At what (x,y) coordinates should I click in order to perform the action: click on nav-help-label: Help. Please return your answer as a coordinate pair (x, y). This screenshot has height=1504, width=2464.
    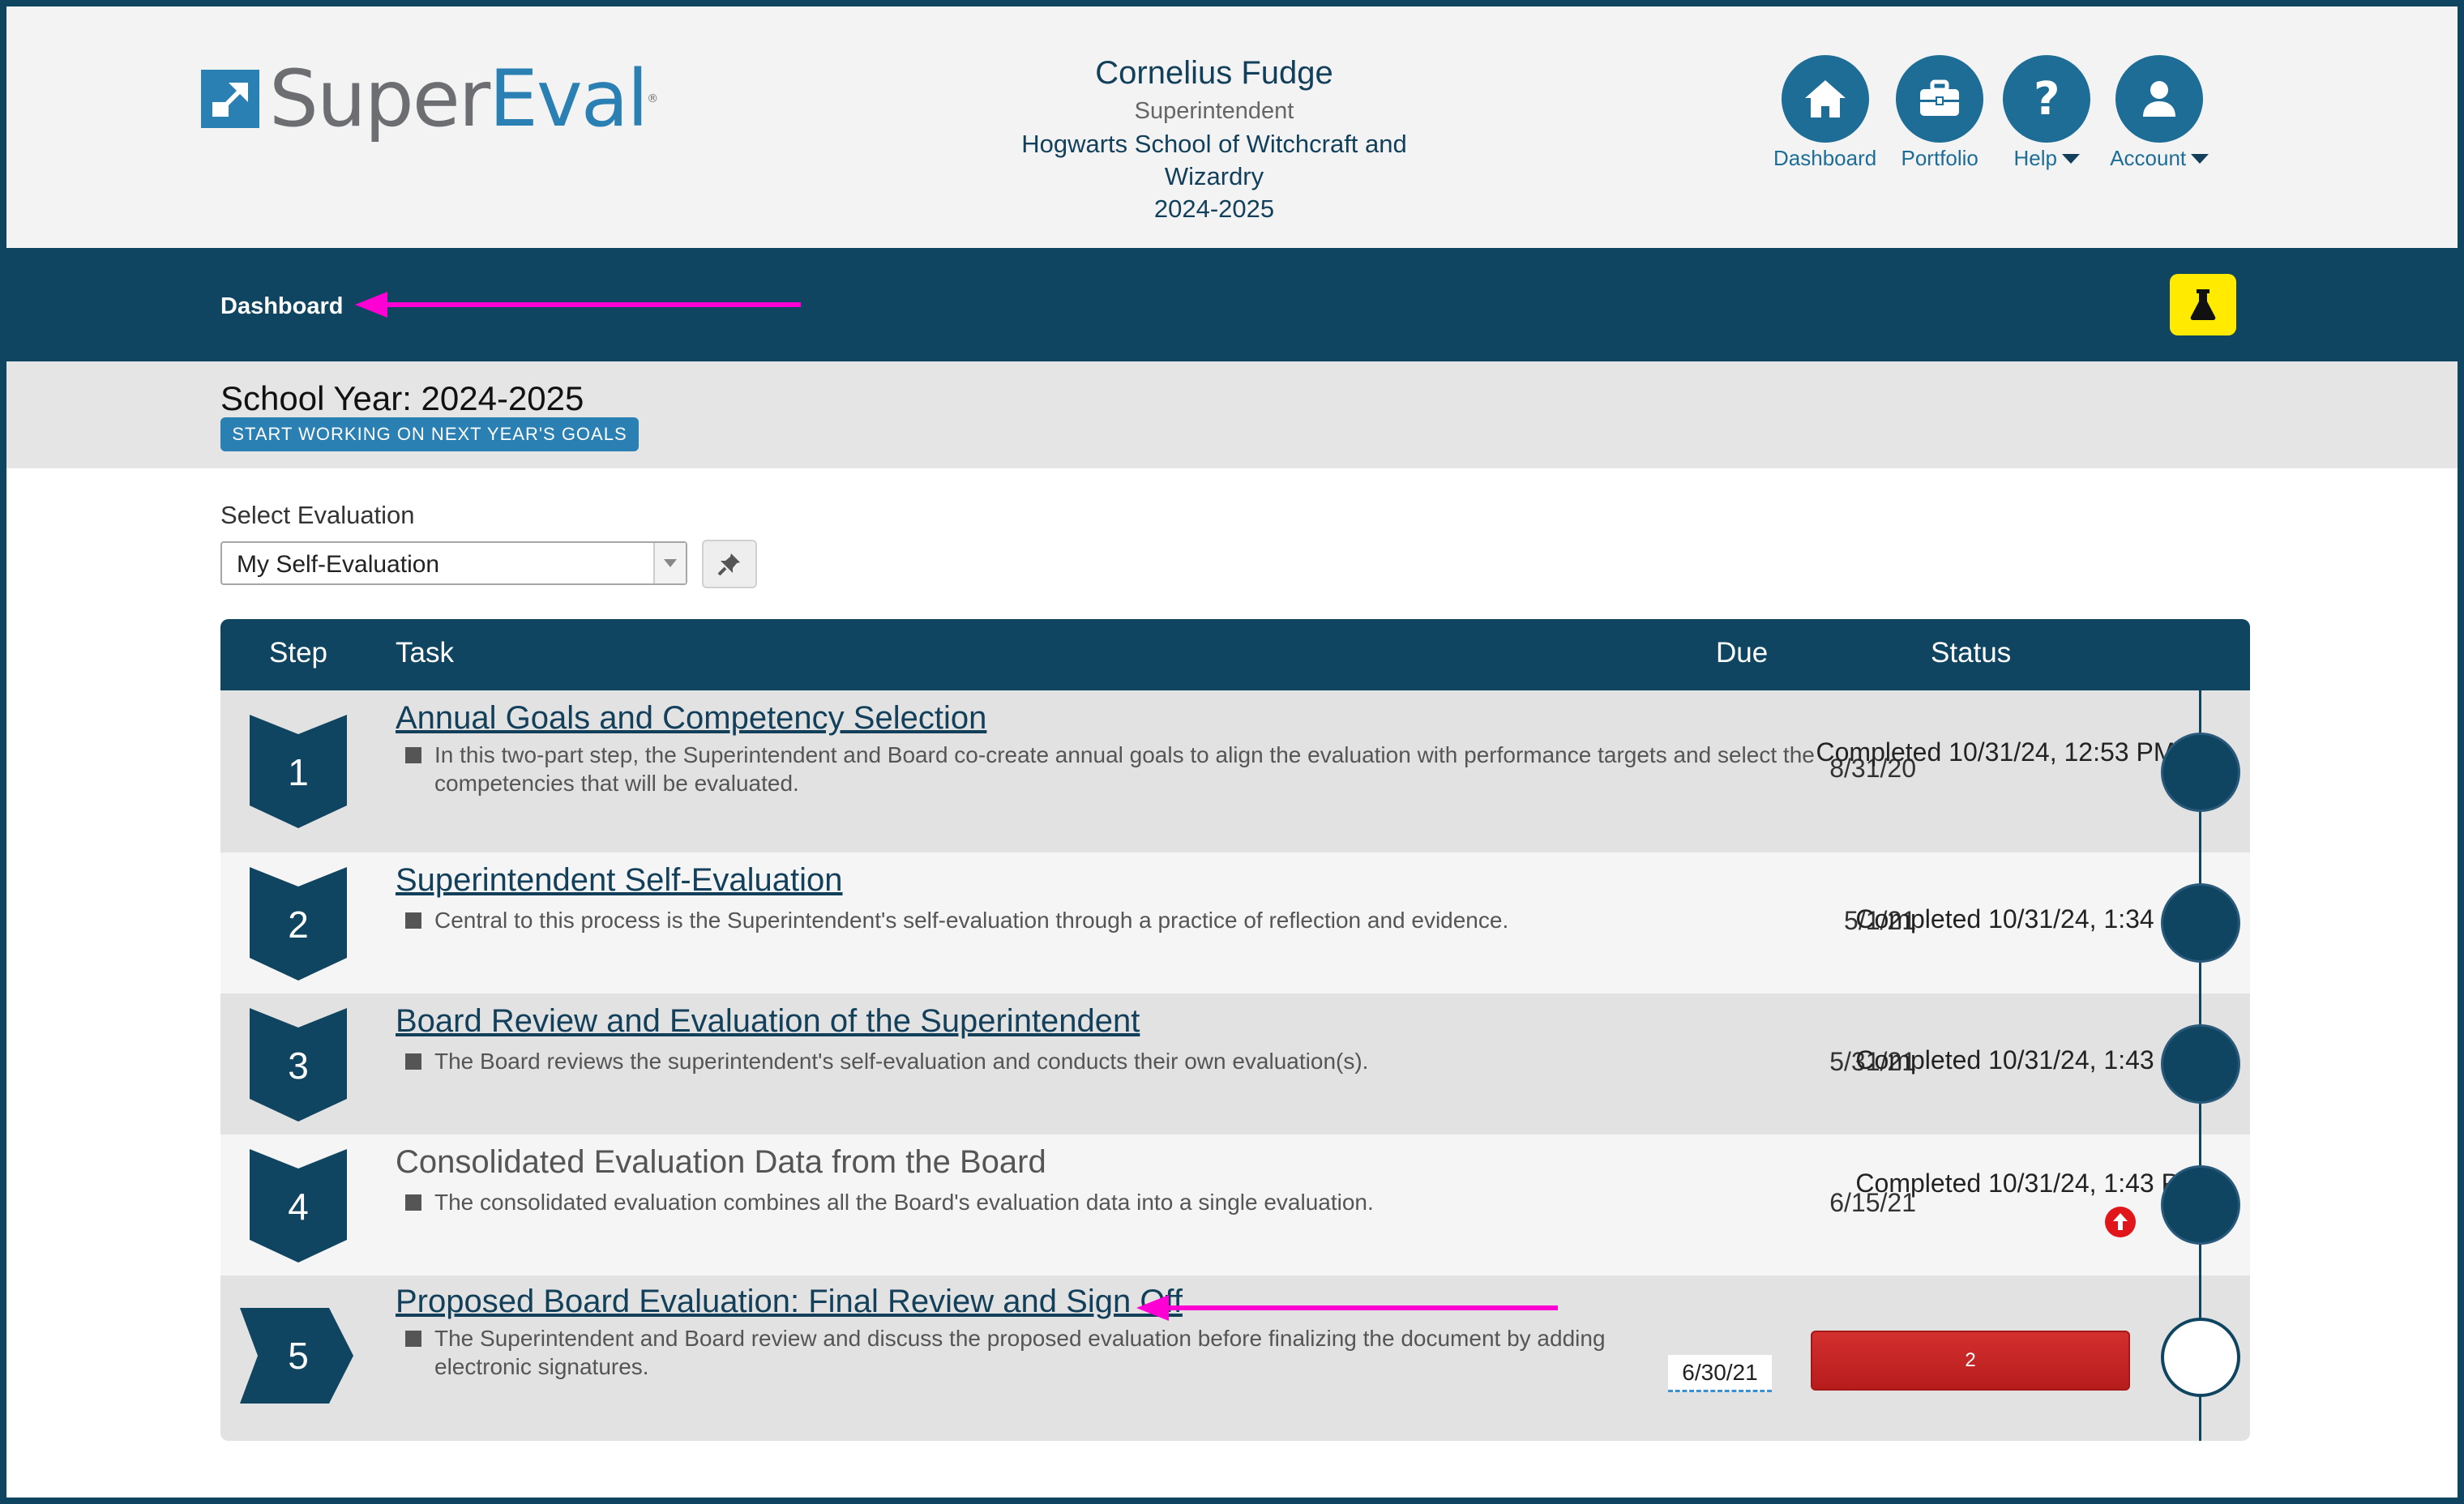
    Looking at the image, I should click on (2046, 158).